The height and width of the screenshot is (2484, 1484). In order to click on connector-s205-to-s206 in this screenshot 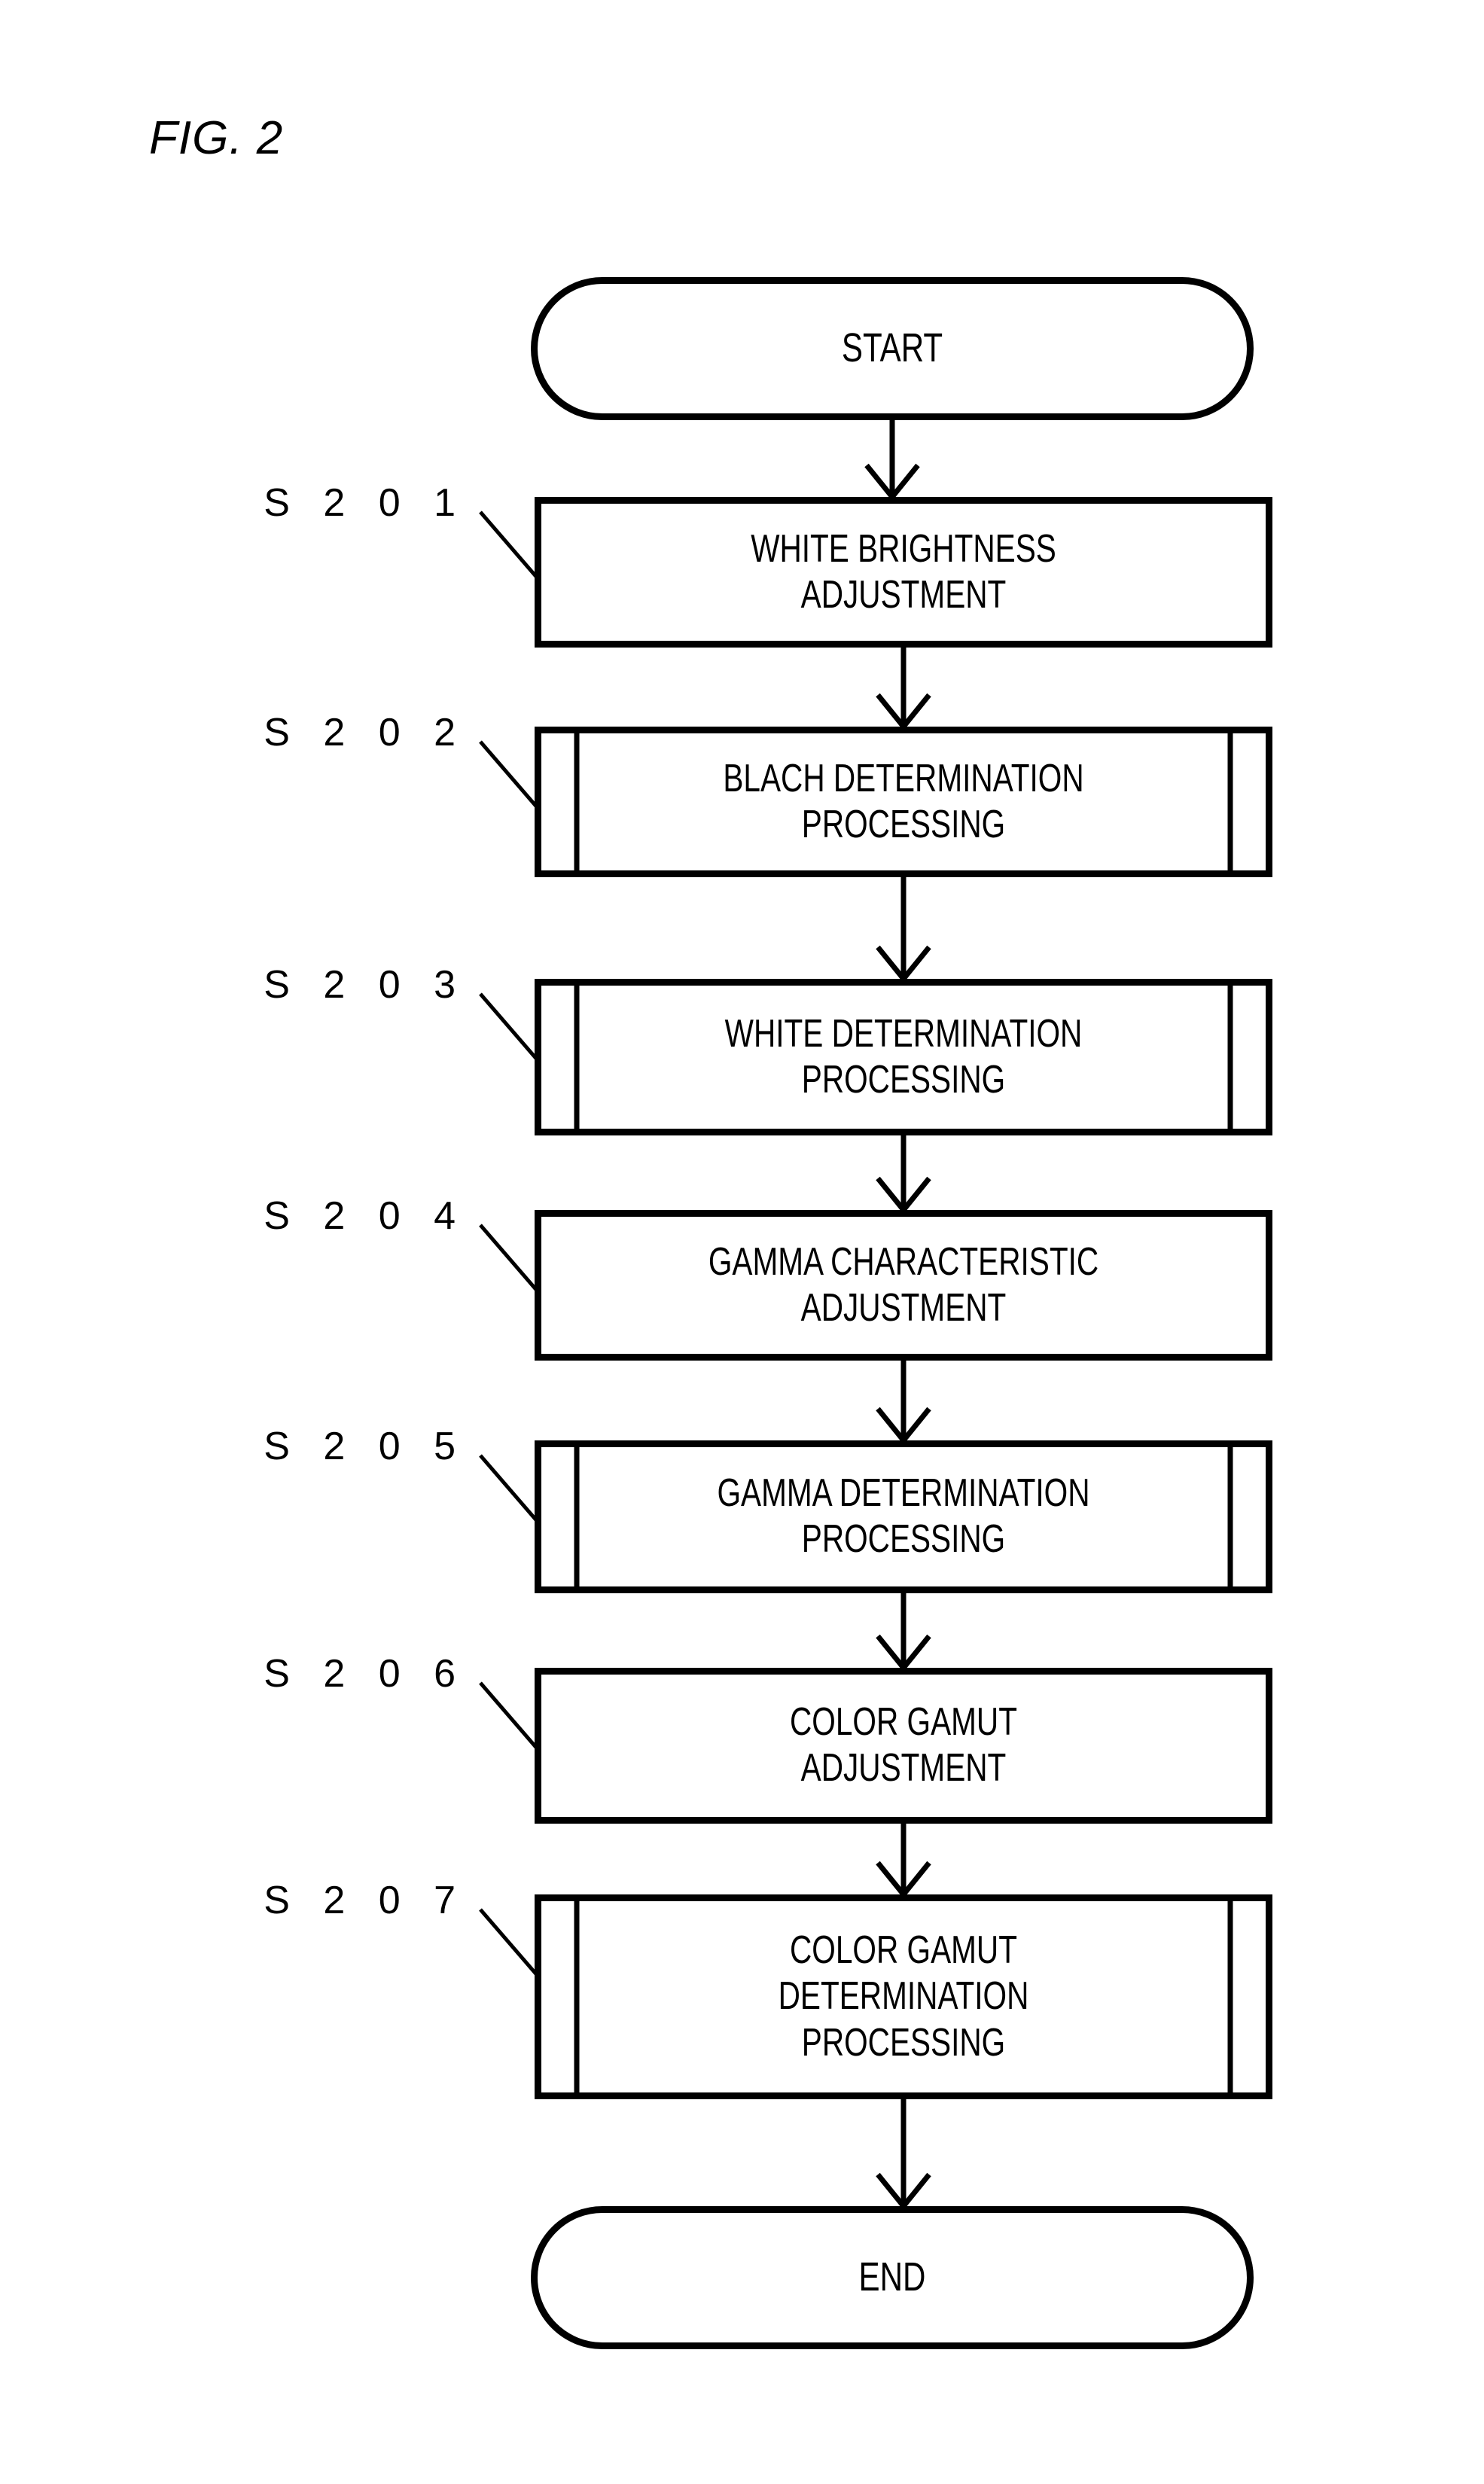, I will do `click(903, 1632)`.